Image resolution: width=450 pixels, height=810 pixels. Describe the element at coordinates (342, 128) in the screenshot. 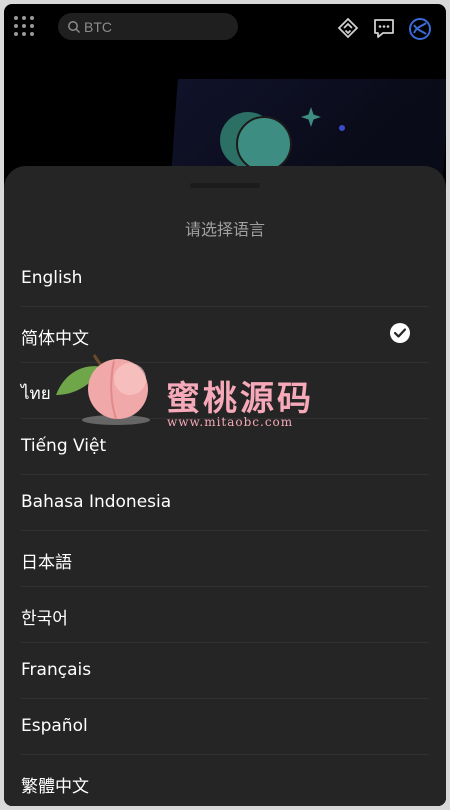

I see `decor-dot` at that location.